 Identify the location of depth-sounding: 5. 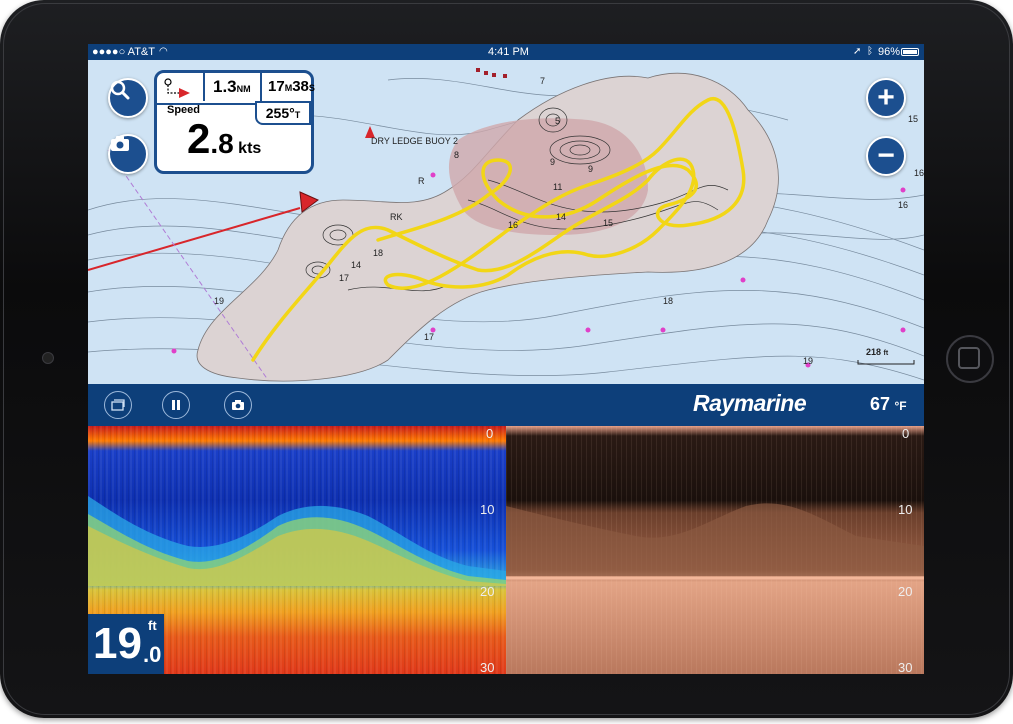
(558, 121).